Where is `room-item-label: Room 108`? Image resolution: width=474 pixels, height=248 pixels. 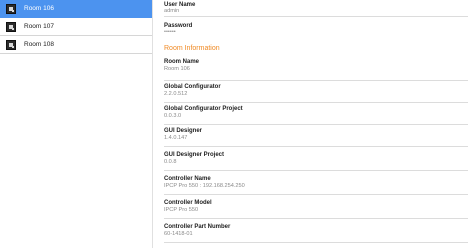
room-item-label: Room 108 is located at coordinates (39, 44).